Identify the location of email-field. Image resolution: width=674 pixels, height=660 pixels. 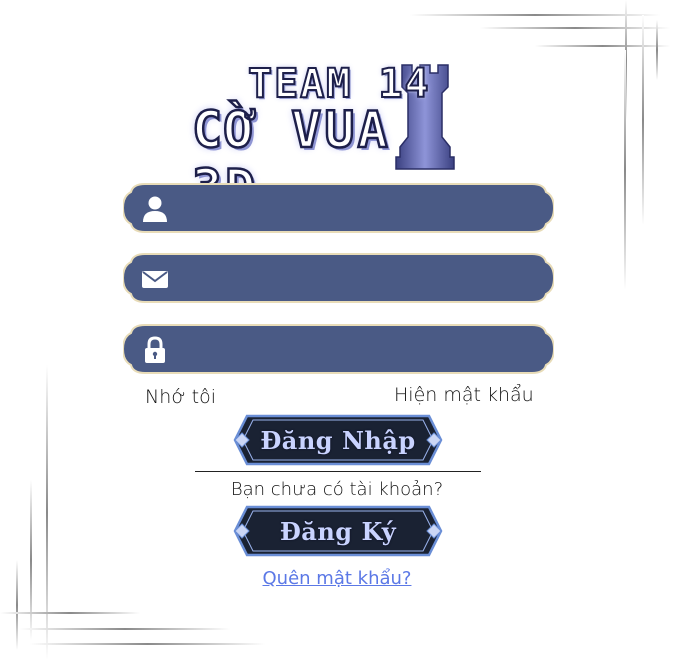
(338, 278).